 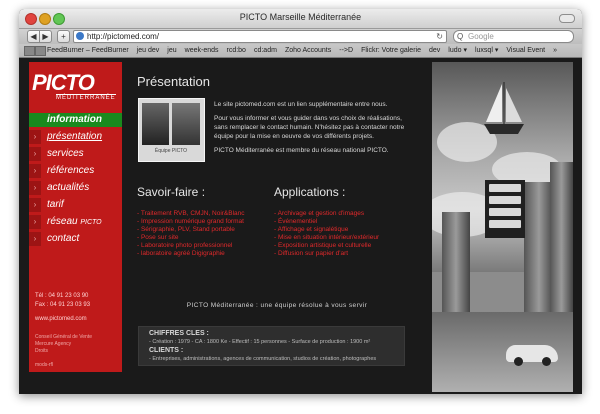 I want to click on nav-item-7: › réseau PICTO, so click(x=75, y=222).